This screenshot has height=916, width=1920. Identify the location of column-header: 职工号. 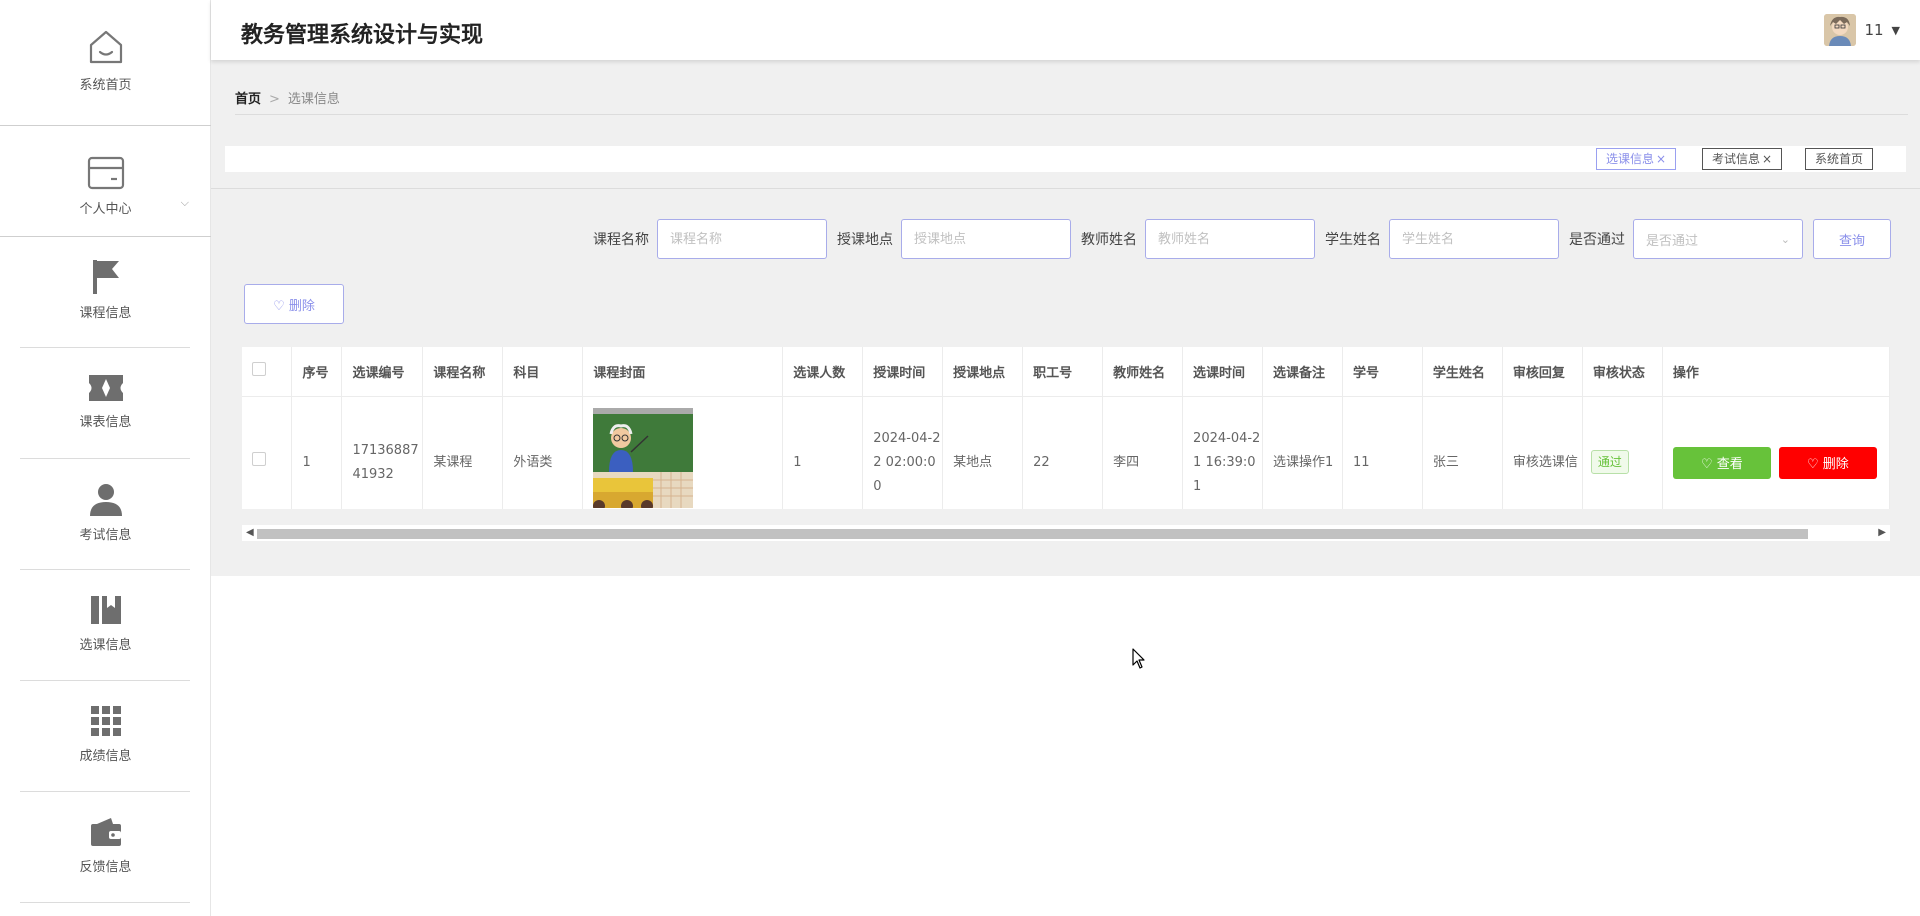
(1063, 372).